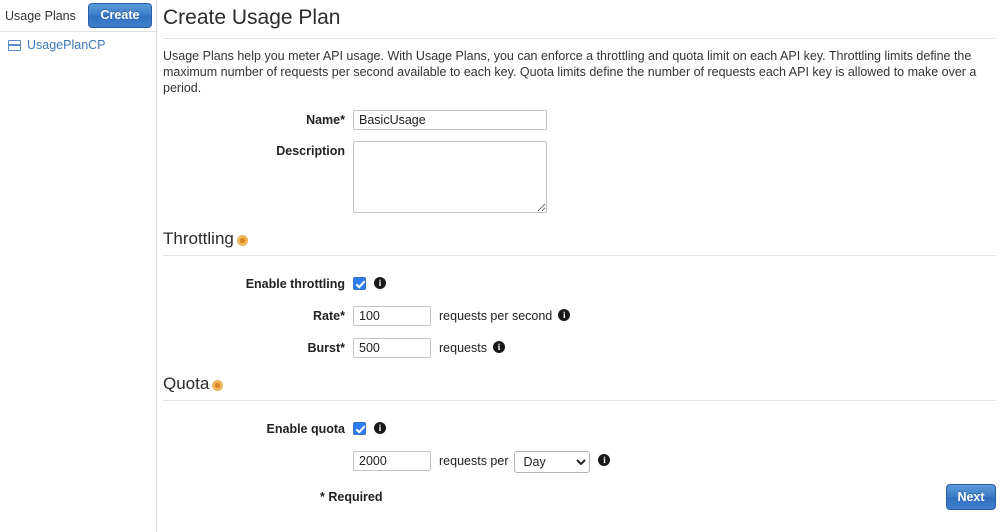 This screenshot has width=1000, height=532. What do you see at coordinates (496, 316) in the screenshot?
I see `rate-unit-label: requests per second` at bounding box center [496, 316].